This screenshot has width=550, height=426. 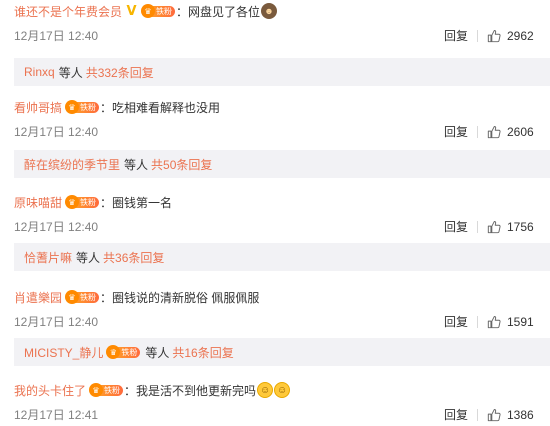 What do you see at coordinates (196, 390) in the screenshot?
I see `comment-text: 我是活不到他更新完吗` at bounding box center [196, 390].